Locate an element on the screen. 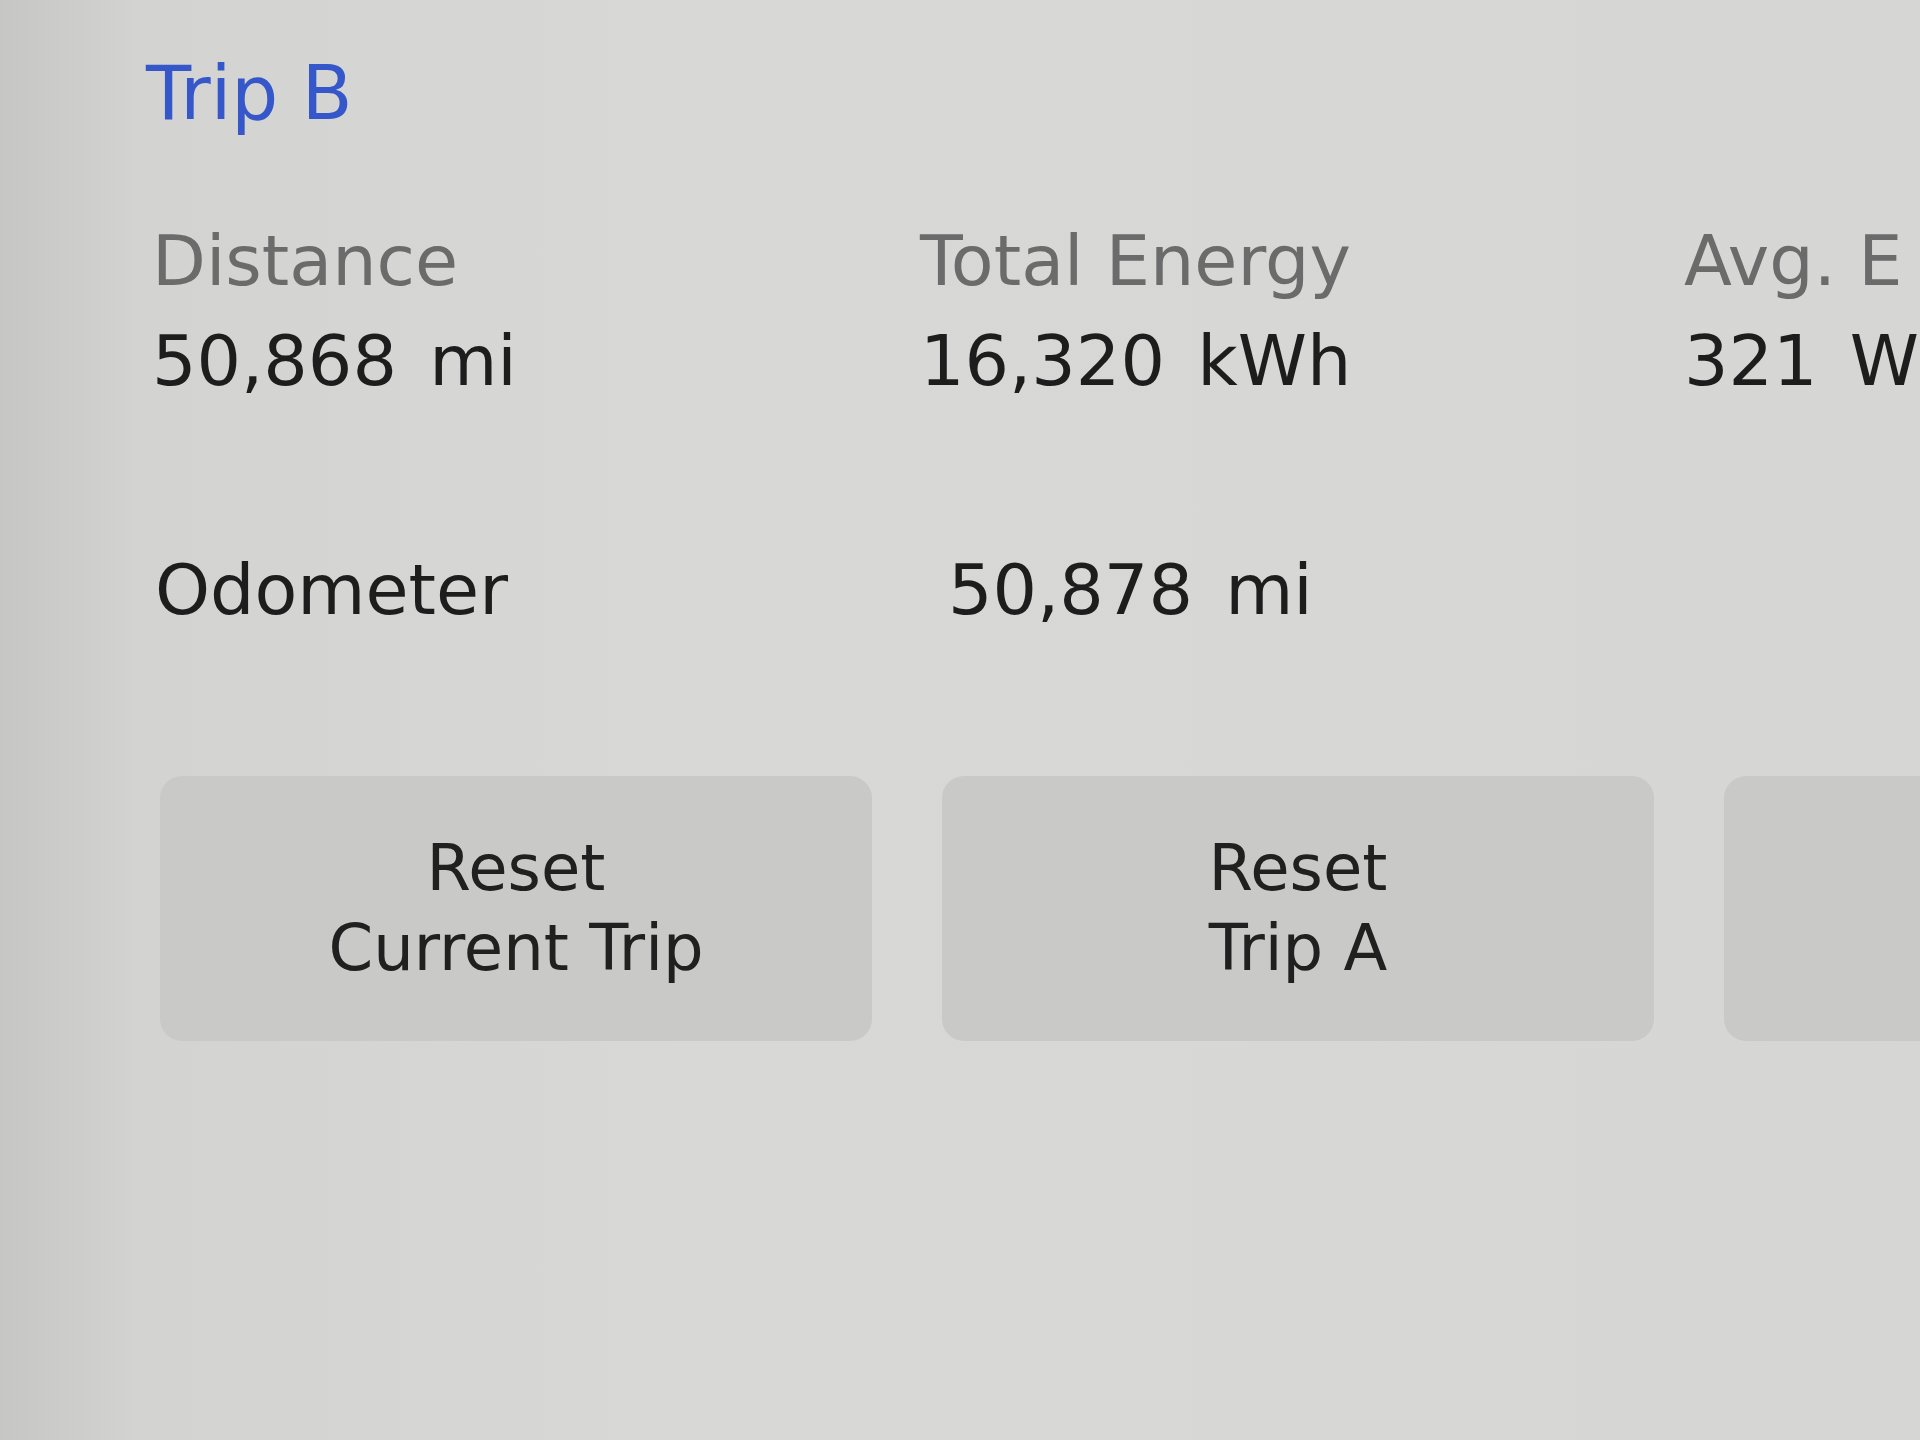  stat-value: 321 W is located at coordinates (1802, 360).